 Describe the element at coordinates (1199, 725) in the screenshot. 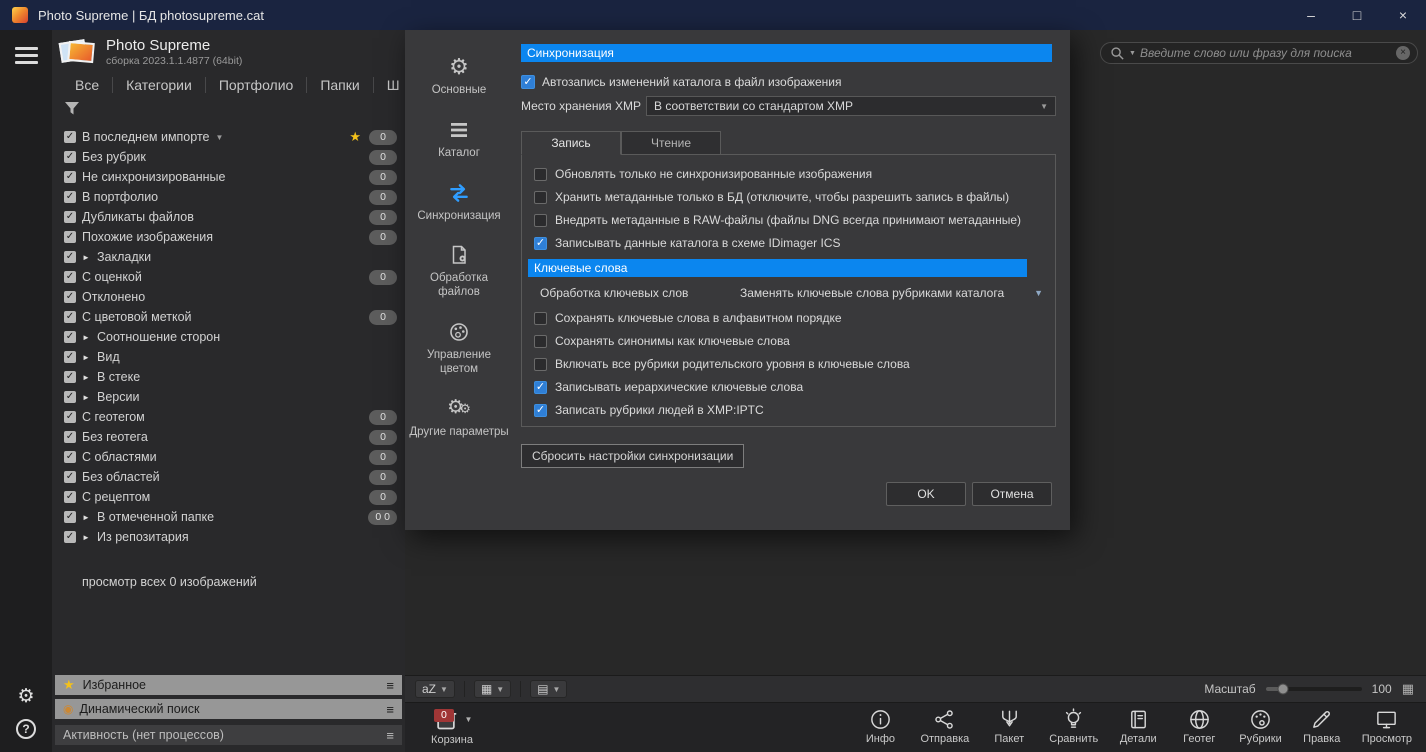

I see `action-geotag: Геотег` at that location.